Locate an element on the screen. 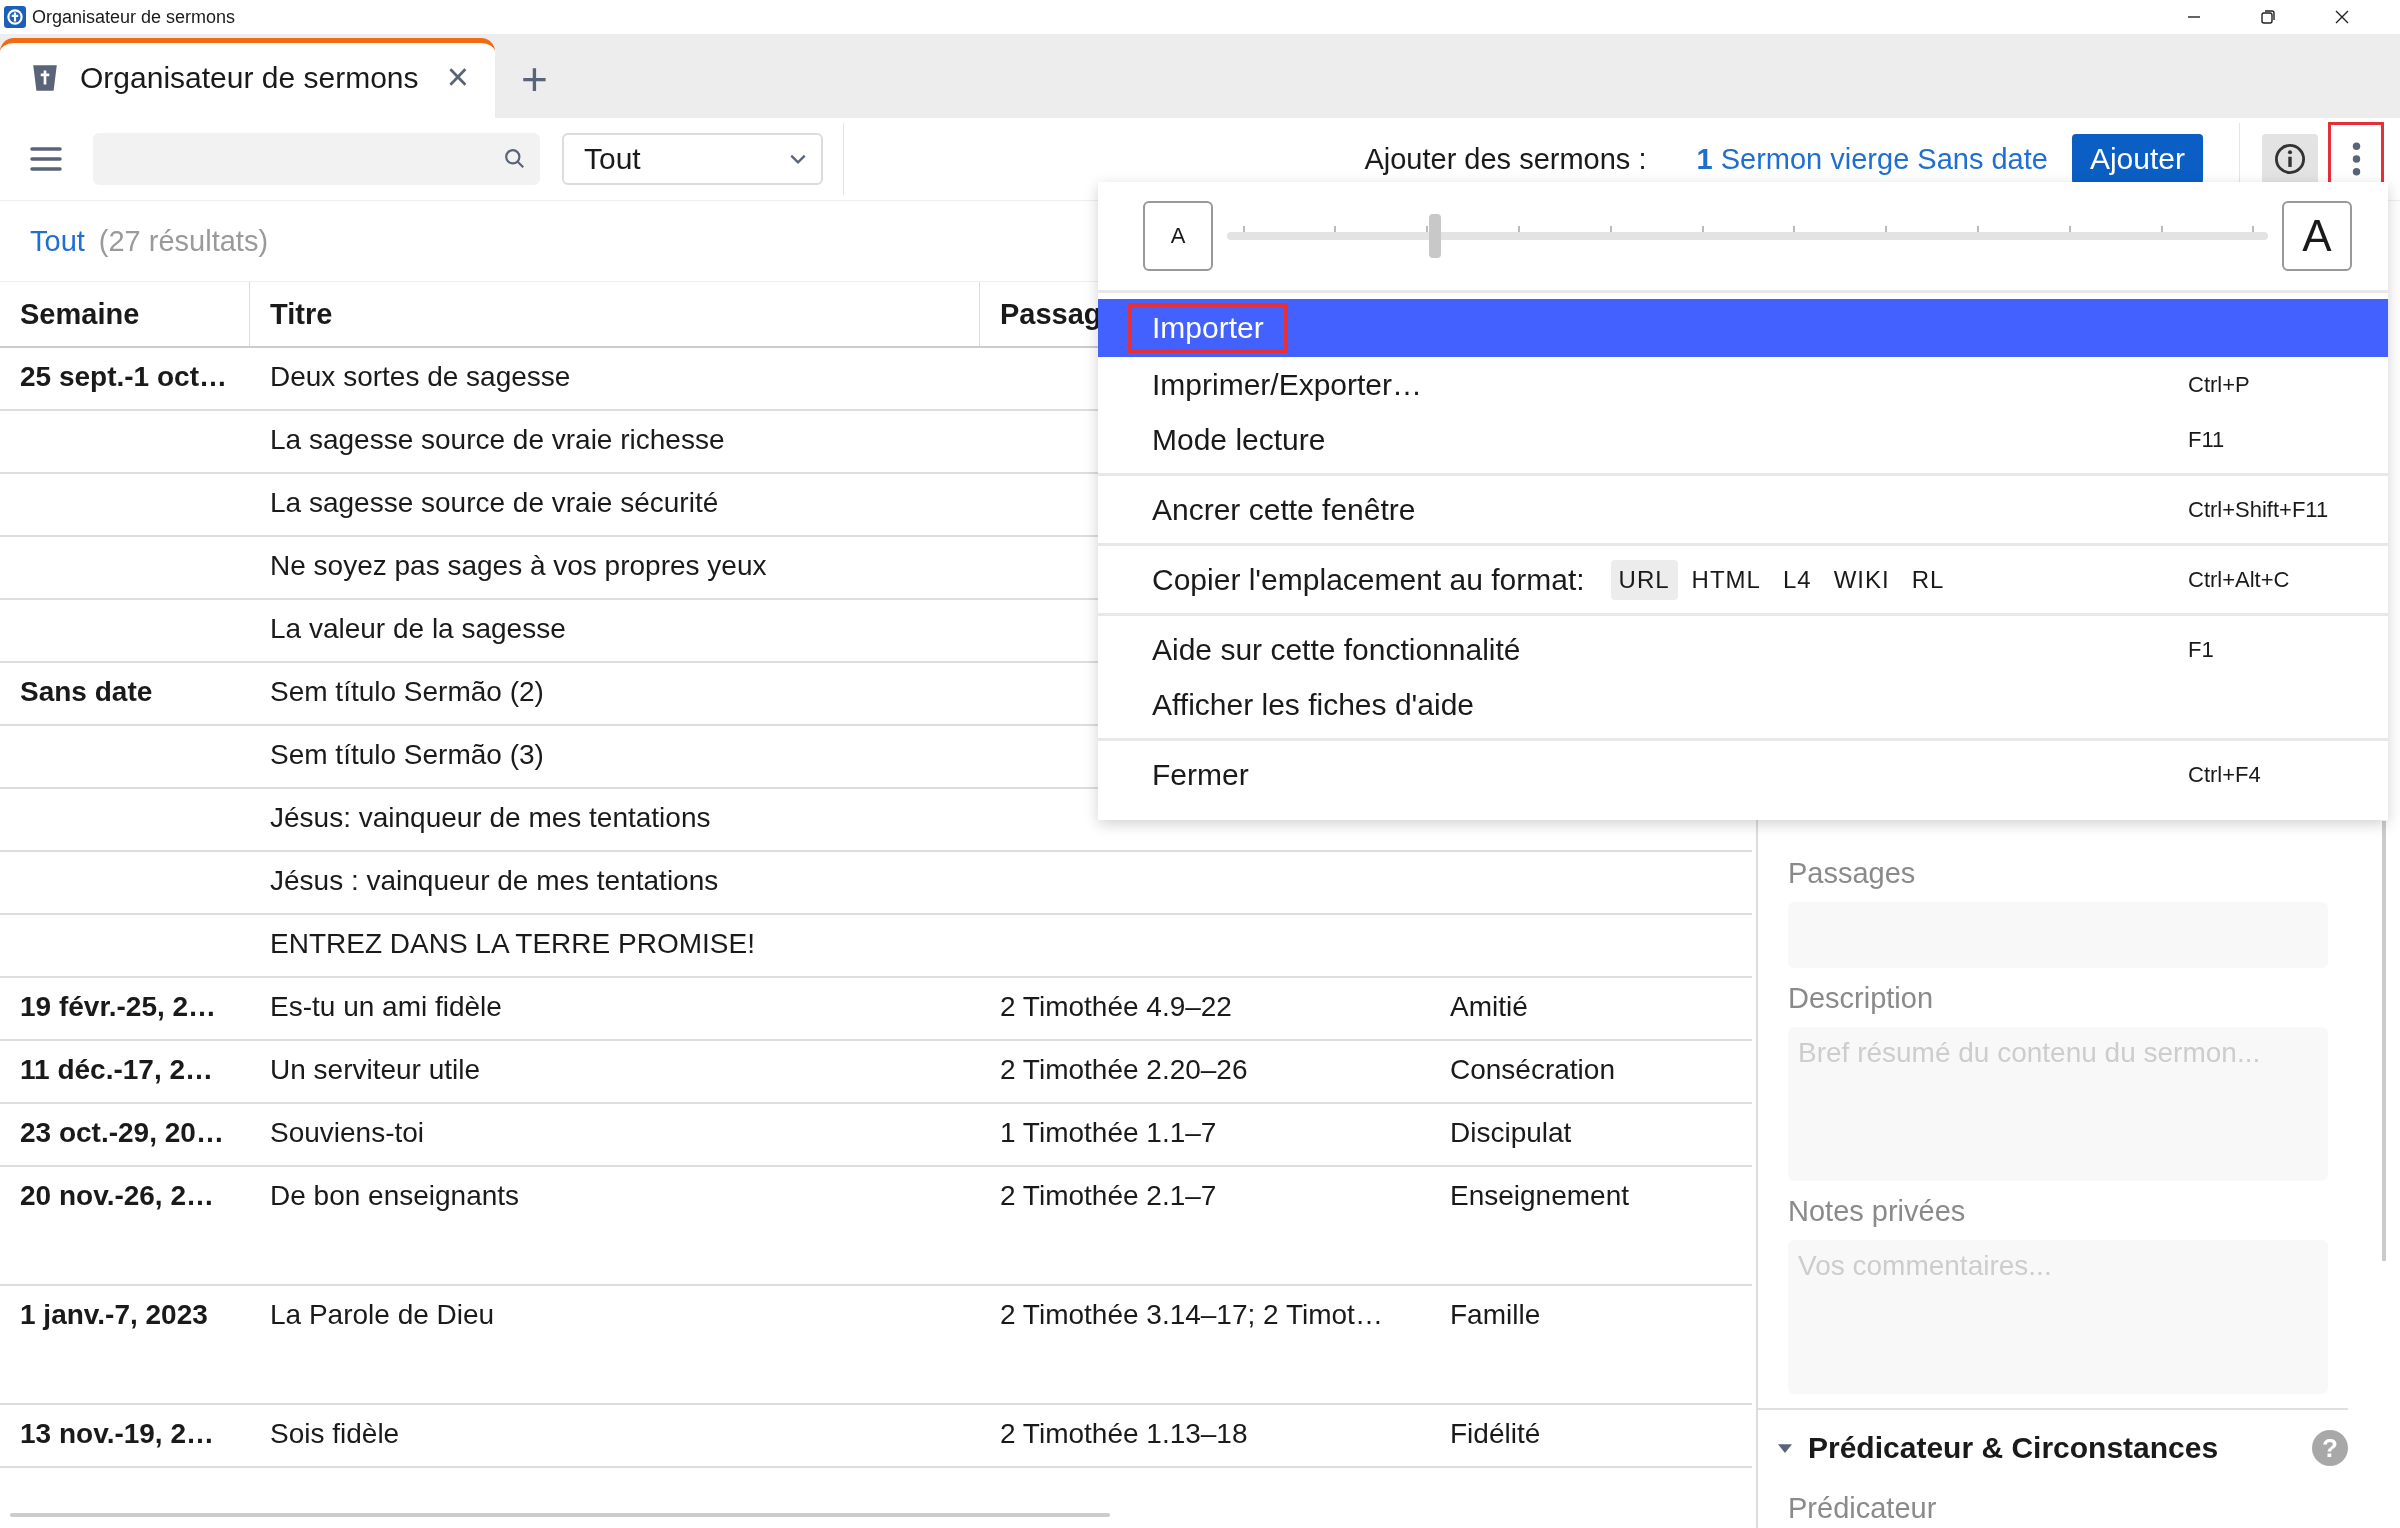 This screenshot has height=1528, width=2400. menu-item: Fermer Ctrl+F4 is located at coordinates (1743, 774).